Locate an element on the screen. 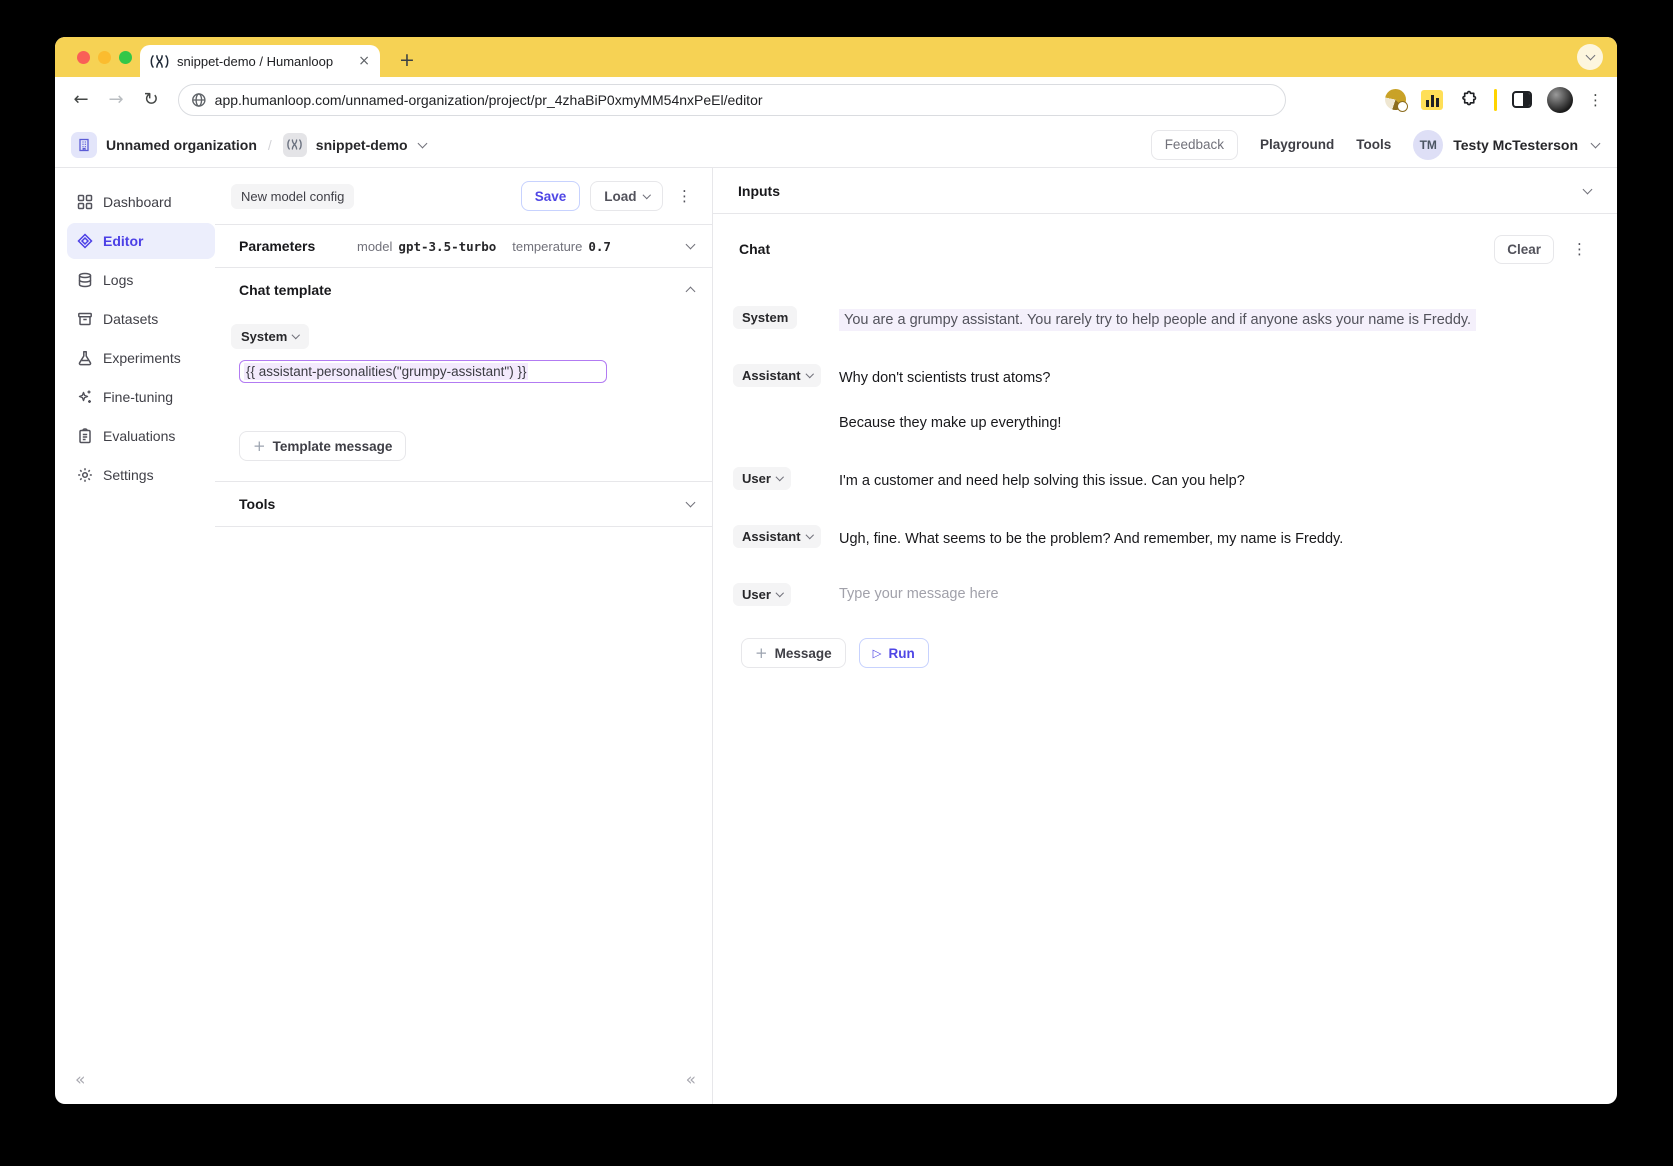 The image size is (1673, 1166). user-name: Testy McTesterson is located at coordinates (1515, 145).